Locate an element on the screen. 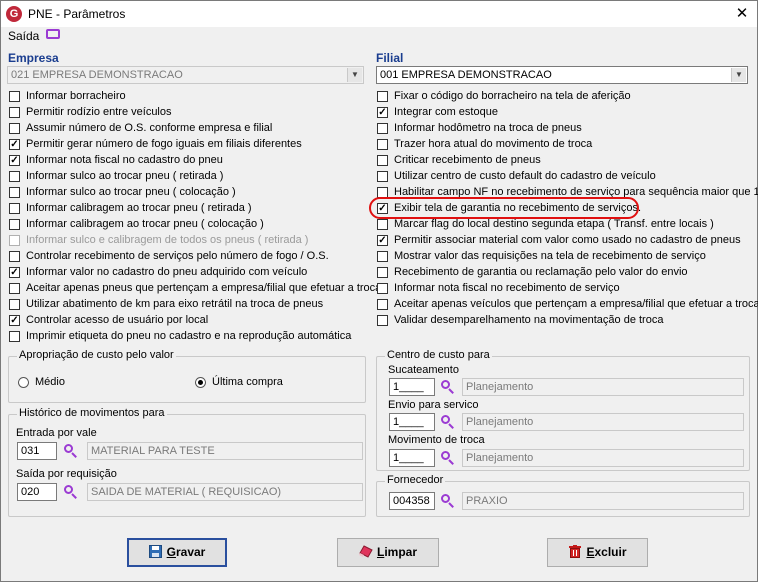 This screenshot has height=582, width=758. right-checkbox-label: Integrar com estoque is located at coordinates (446, 112).